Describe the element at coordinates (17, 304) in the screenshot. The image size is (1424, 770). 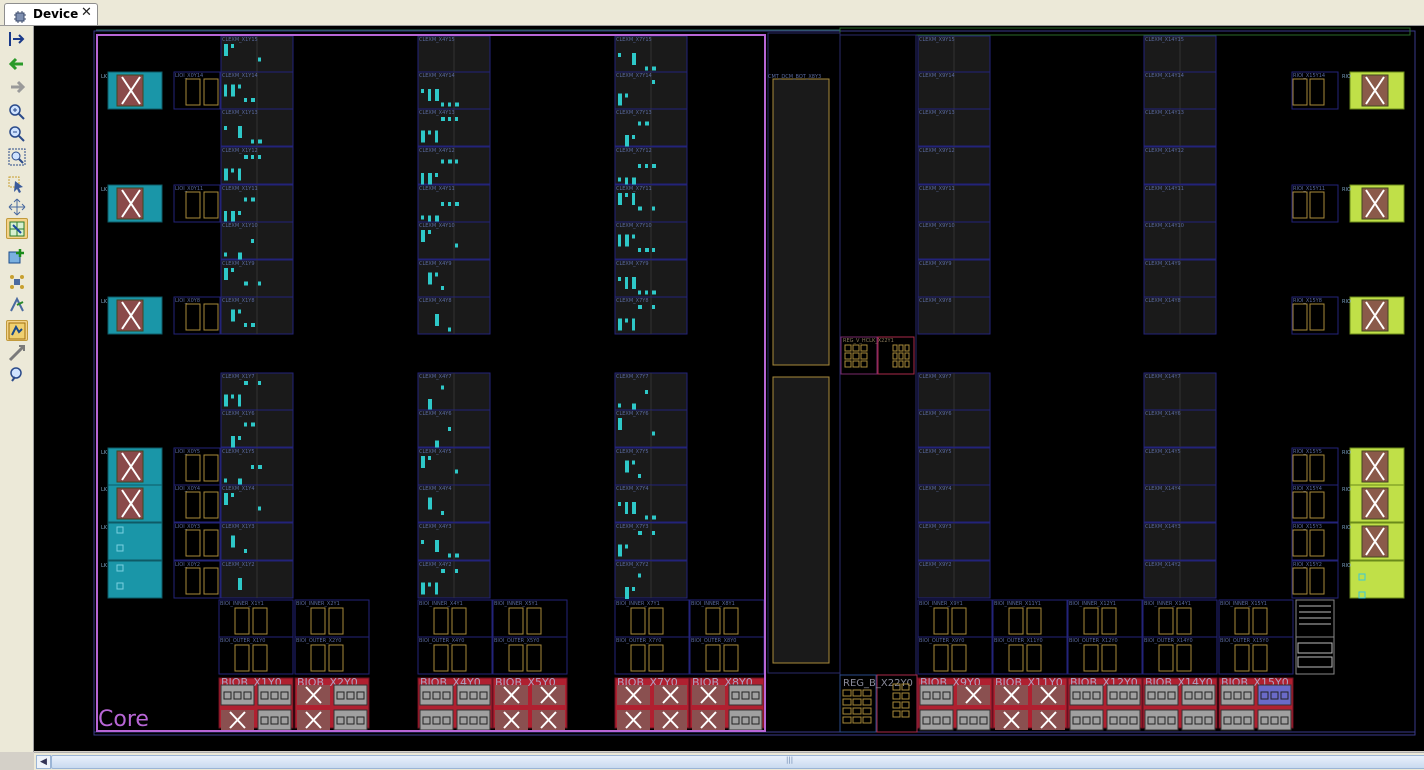
I see `autoplace-button` at that location.